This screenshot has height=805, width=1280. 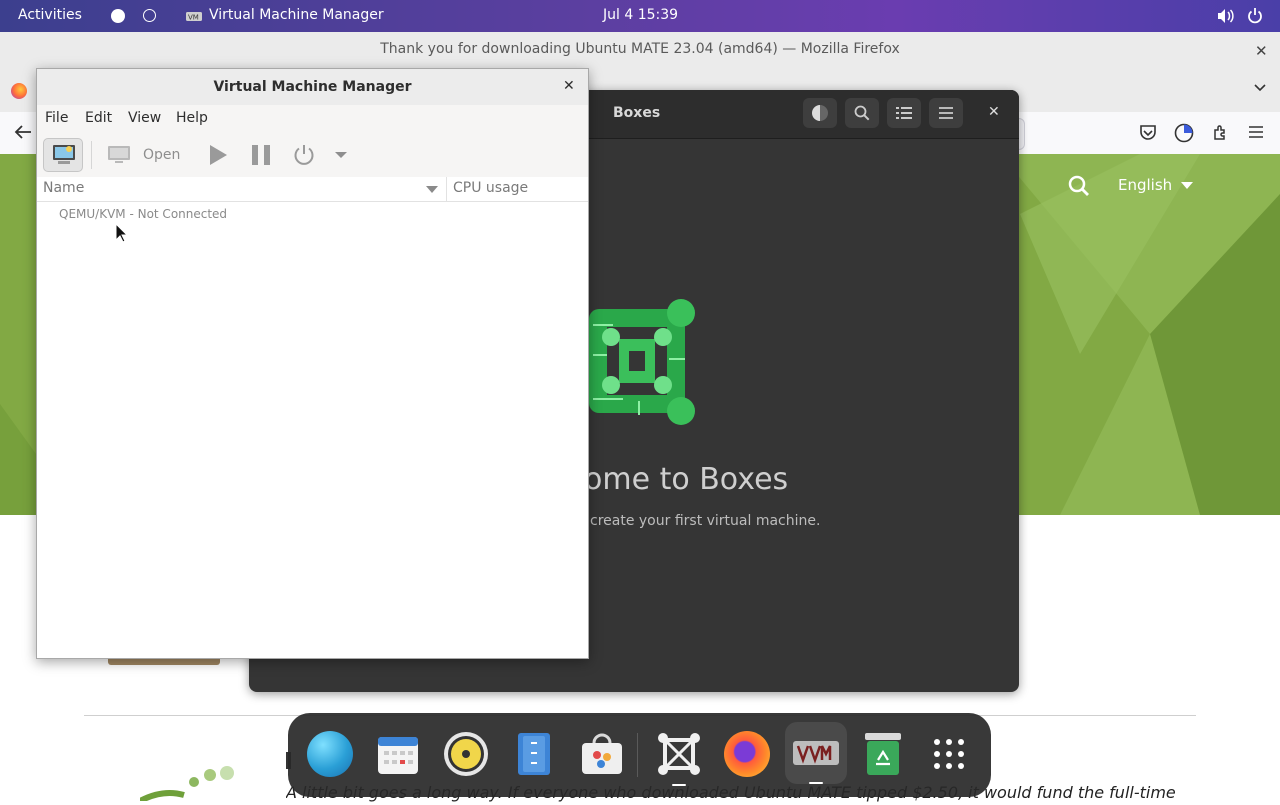 What do you see at coordinates (446, 189) in the screenshot?
I see `column-separator` at bounding box center [446, 189].